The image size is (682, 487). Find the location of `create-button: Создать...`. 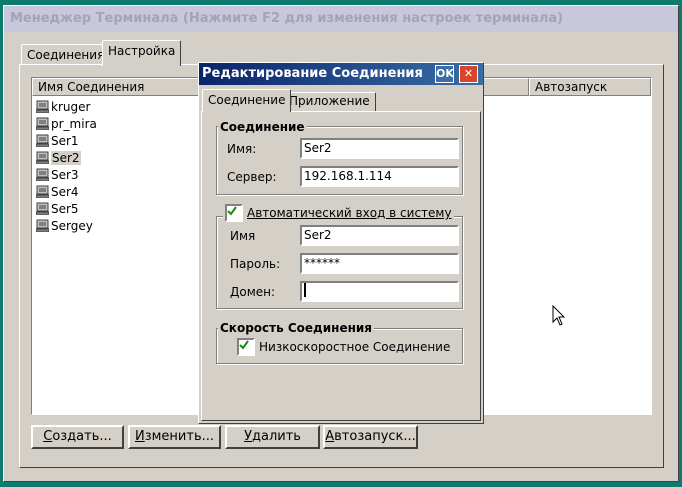

create-button: Создать... is located at coordinates (77, 437).